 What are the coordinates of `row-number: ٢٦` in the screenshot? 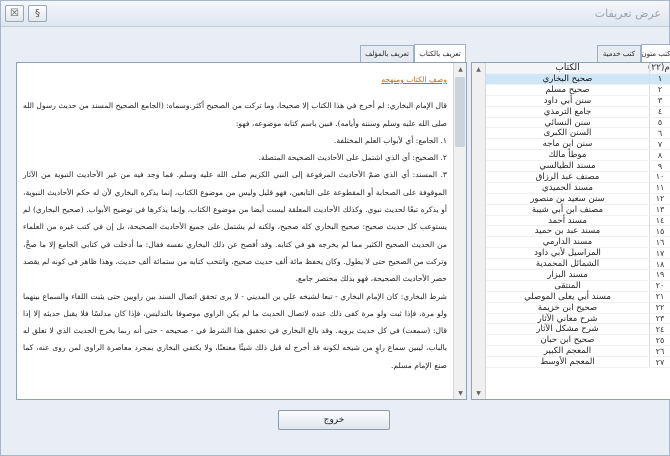 It's located at (660, 351).